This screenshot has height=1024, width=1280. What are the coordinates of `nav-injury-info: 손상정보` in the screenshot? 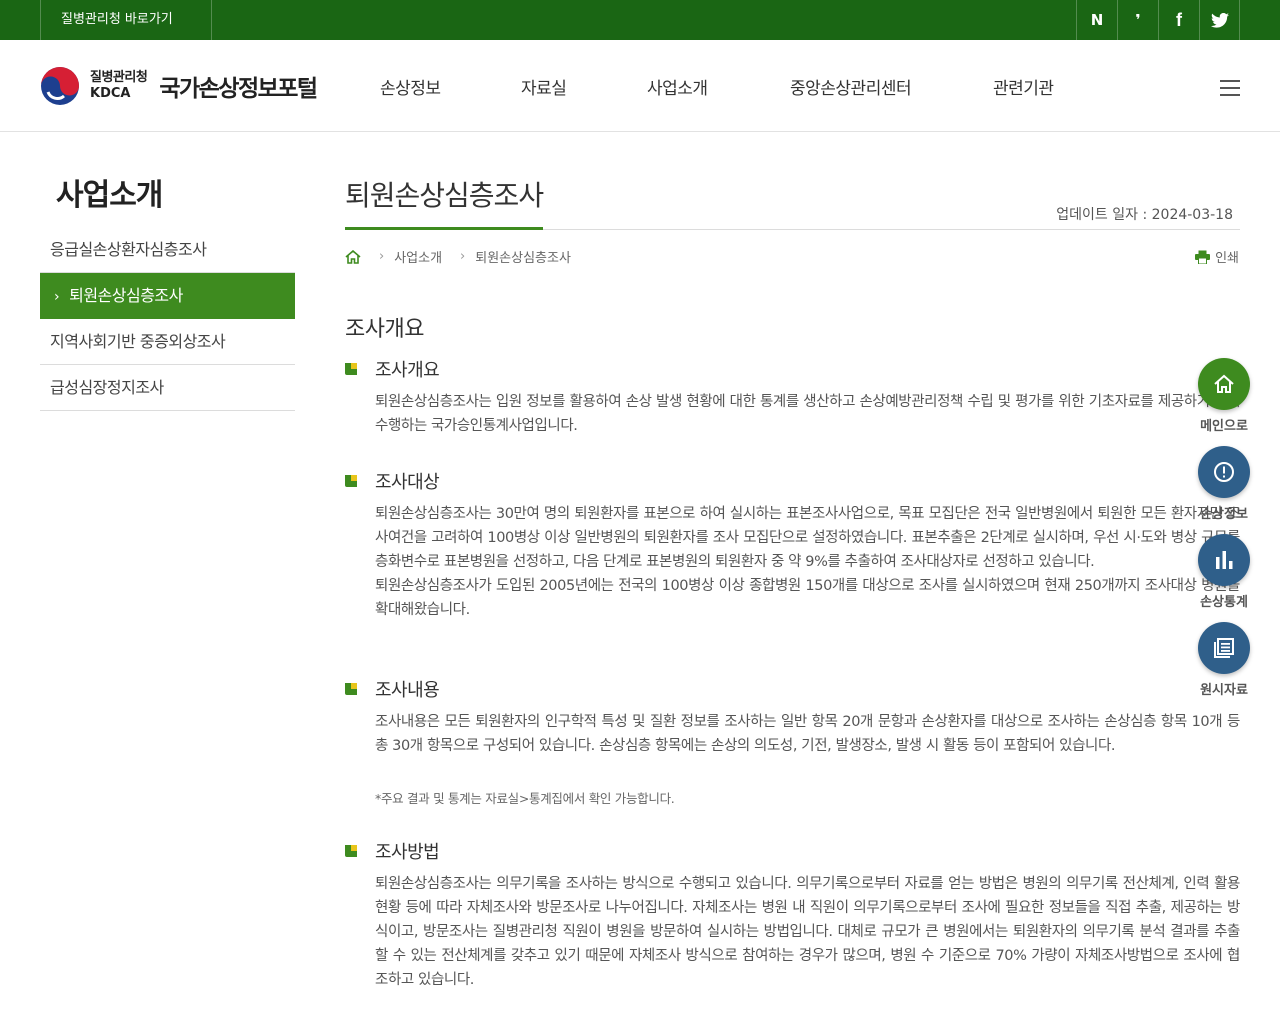 It's located at (410, 86).